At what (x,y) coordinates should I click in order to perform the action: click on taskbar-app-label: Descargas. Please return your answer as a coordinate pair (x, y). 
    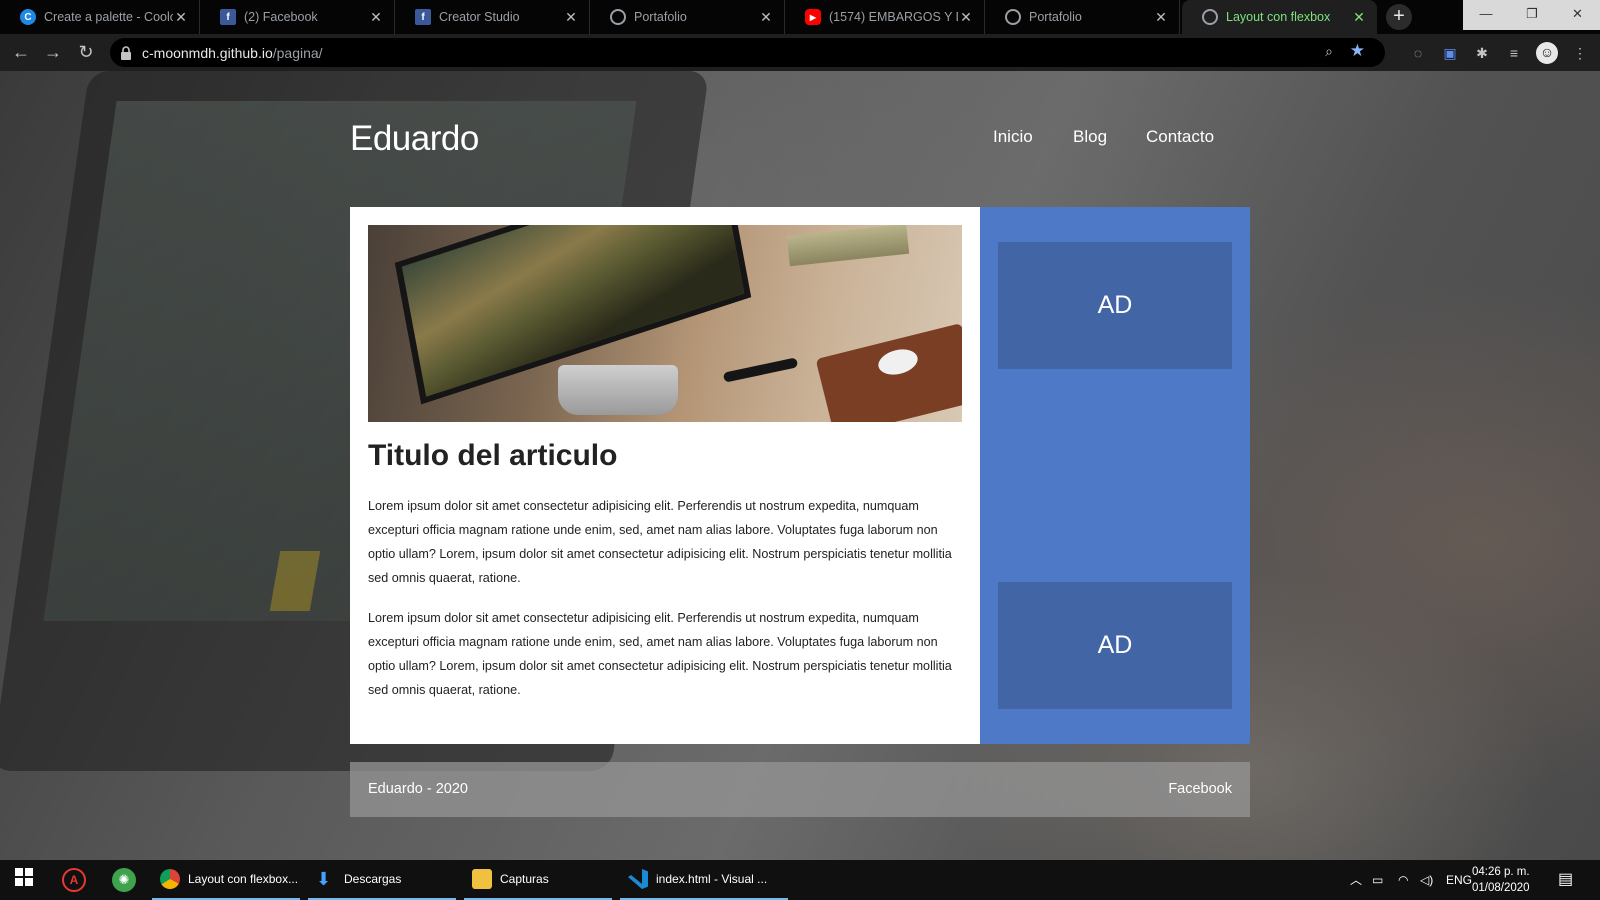
    Looking at the image, I should click on (373, 879).